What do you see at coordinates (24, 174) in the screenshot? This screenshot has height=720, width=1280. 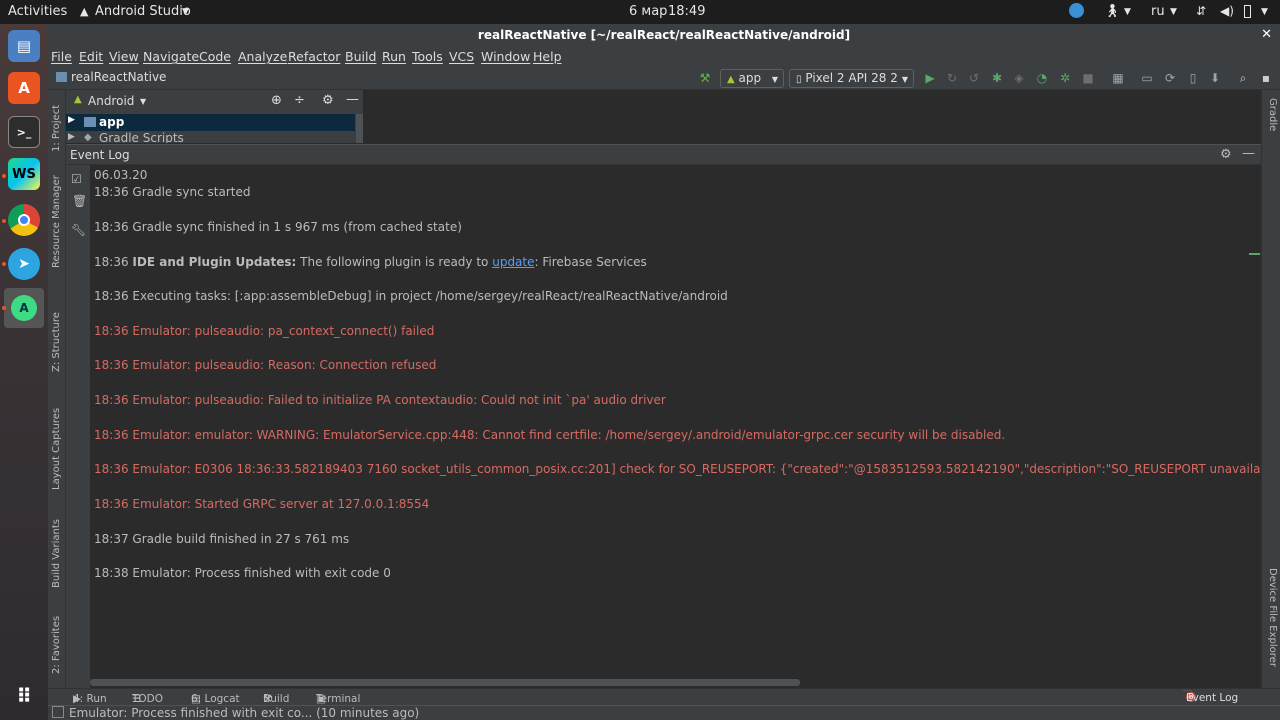 I see `webstorm-icon: WS` at bounding box center [24, 174].